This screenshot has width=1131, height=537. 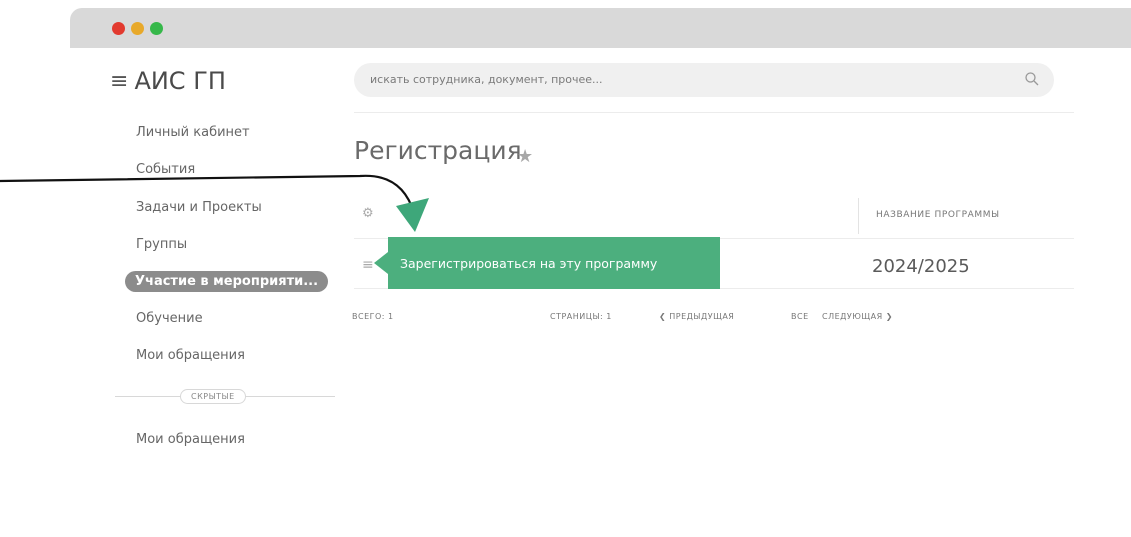 I want to click on maximize-window-button, so click(x=156, y=28).